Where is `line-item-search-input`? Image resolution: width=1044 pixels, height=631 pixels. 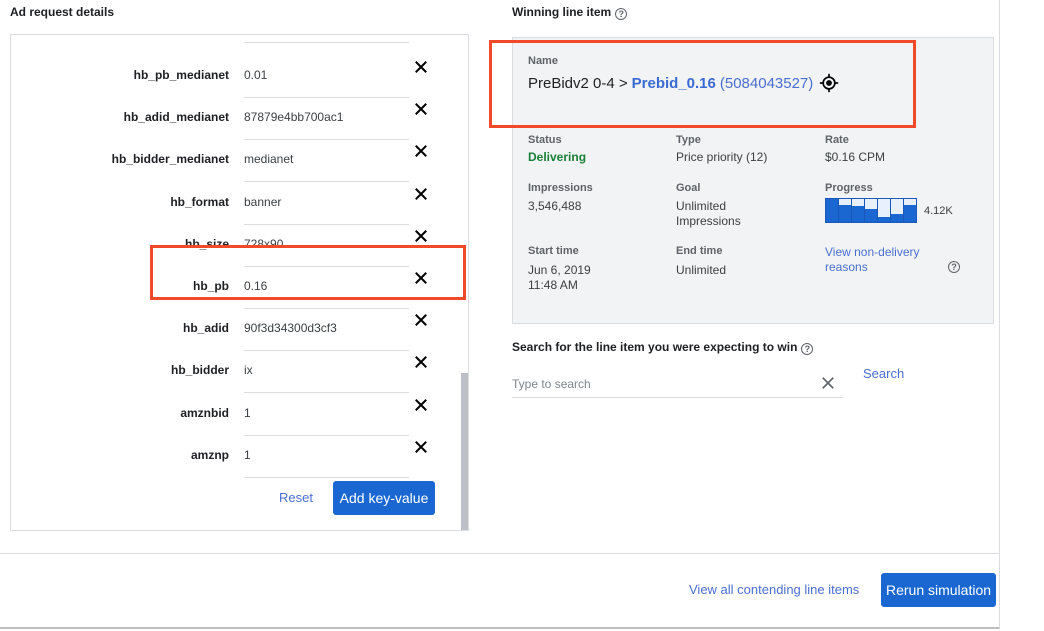
line-item-search-input is located at coordinates (677, 384).